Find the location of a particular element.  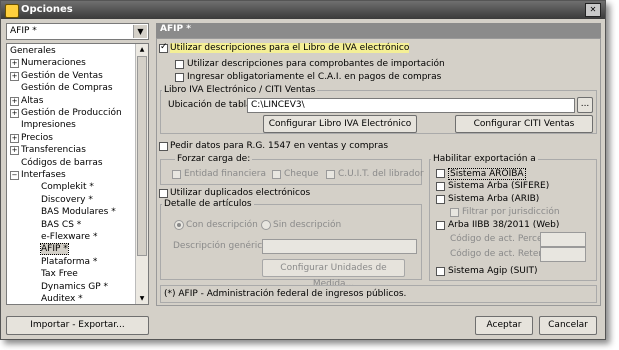

tree-item: + Transferencias is located at coordinates (48, 150).